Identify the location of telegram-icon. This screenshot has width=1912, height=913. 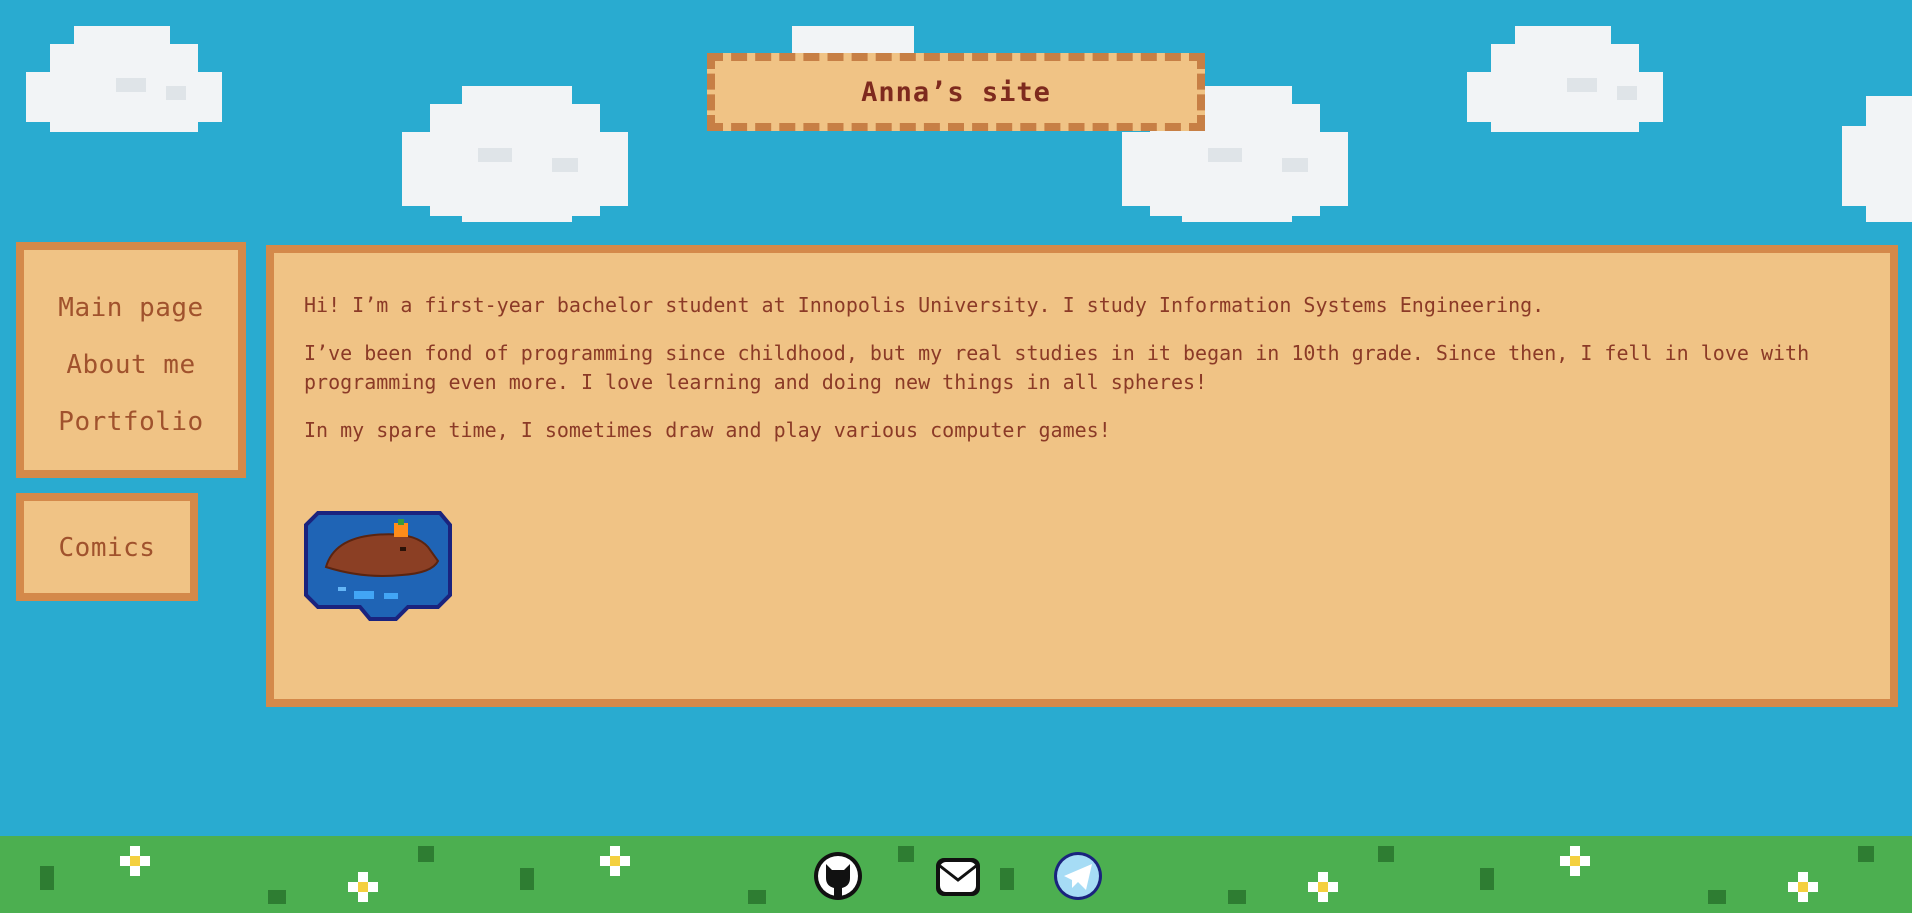
(1078, 876).